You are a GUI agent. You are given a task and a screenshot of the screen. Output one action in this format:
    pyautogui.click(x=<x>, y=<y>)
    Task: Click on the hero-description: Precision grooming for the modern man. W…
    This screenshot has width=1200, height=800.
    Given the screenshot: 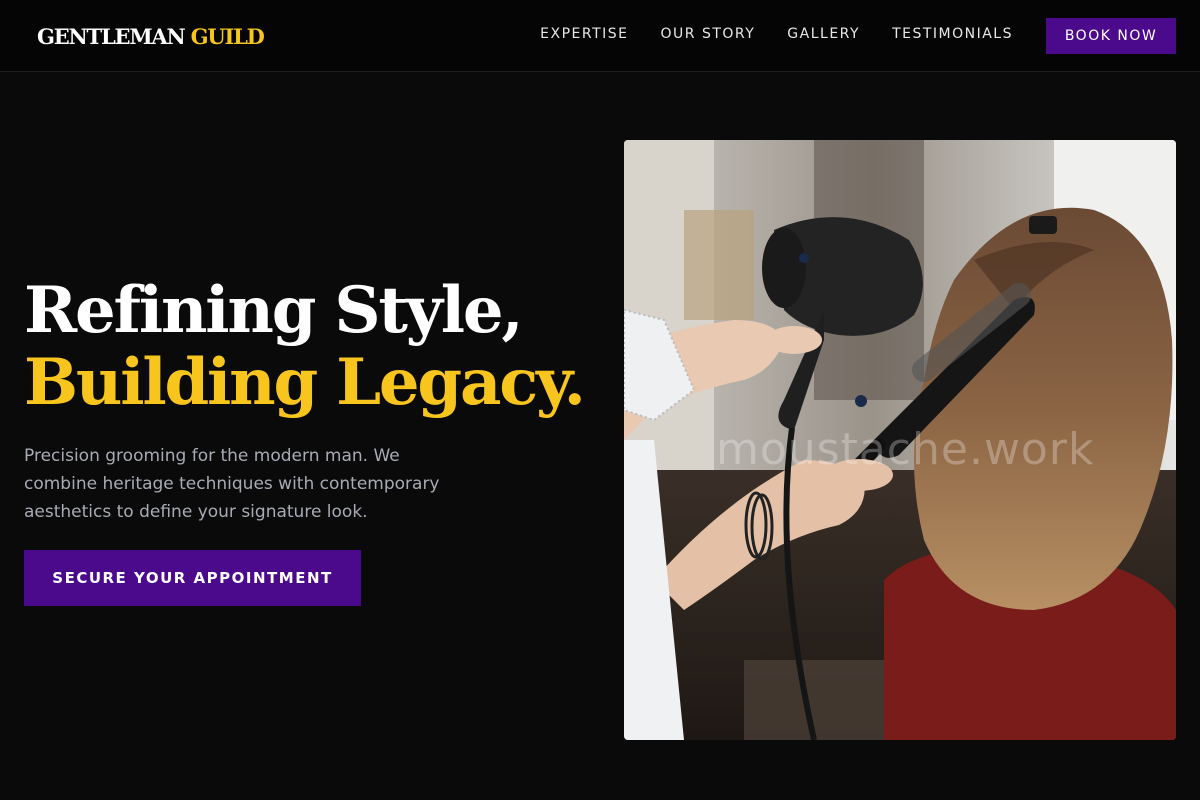 What is the action you would take?
    pyautogui.click(x=232, y=484)
    